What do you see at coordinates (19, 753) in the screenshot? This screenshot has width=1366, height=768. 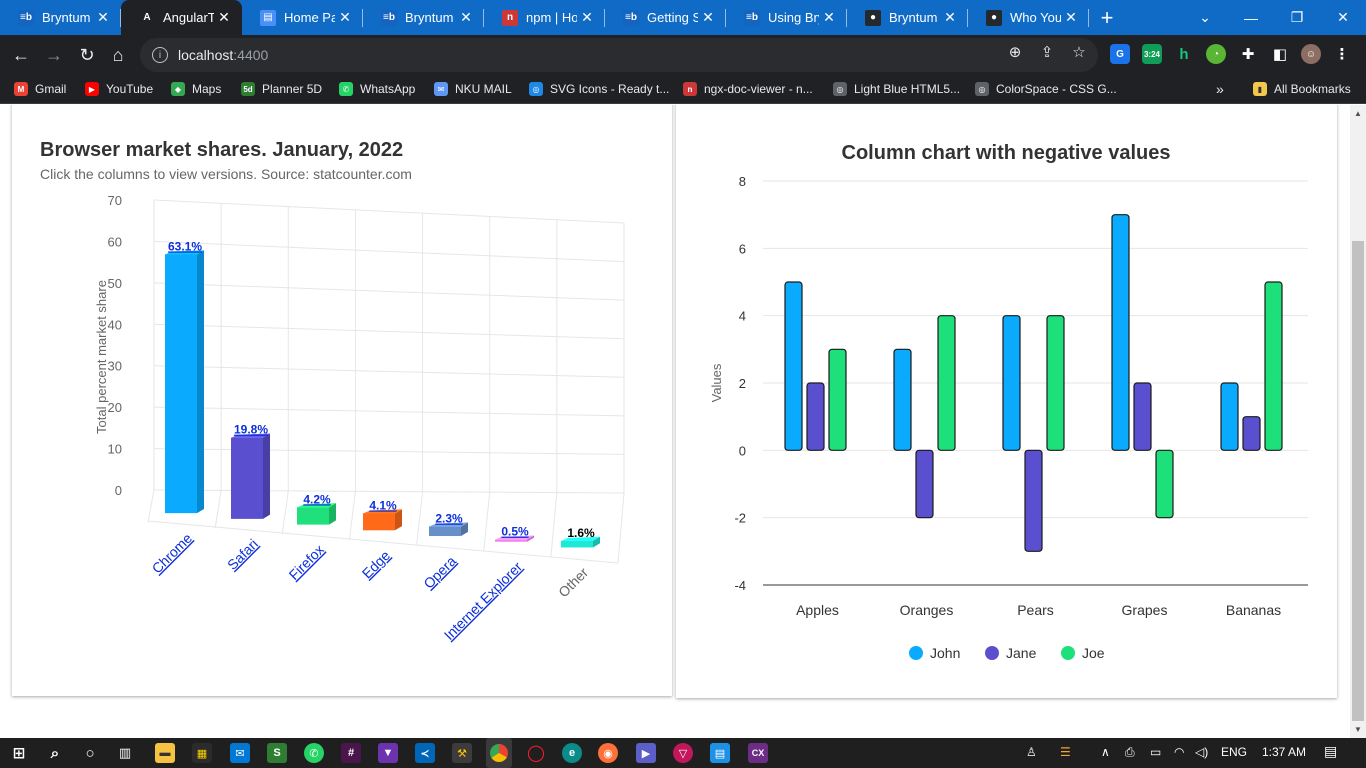 I see `windows-start-icon: ⊞` at bounding box center [19, 753].